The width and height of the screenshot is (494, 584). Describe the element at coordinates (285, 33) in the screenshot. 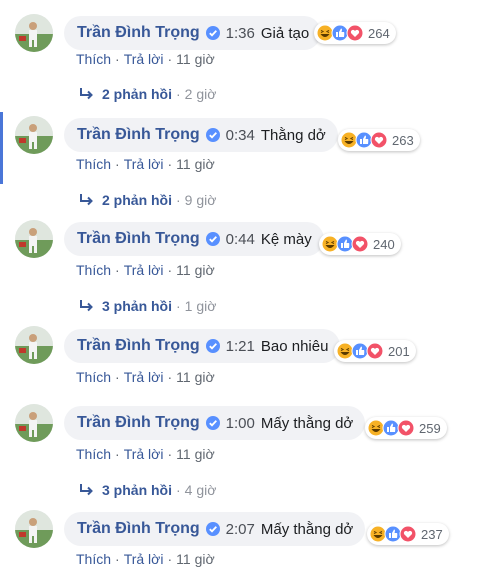

I see `comment-text: Giả tạo` at that location.